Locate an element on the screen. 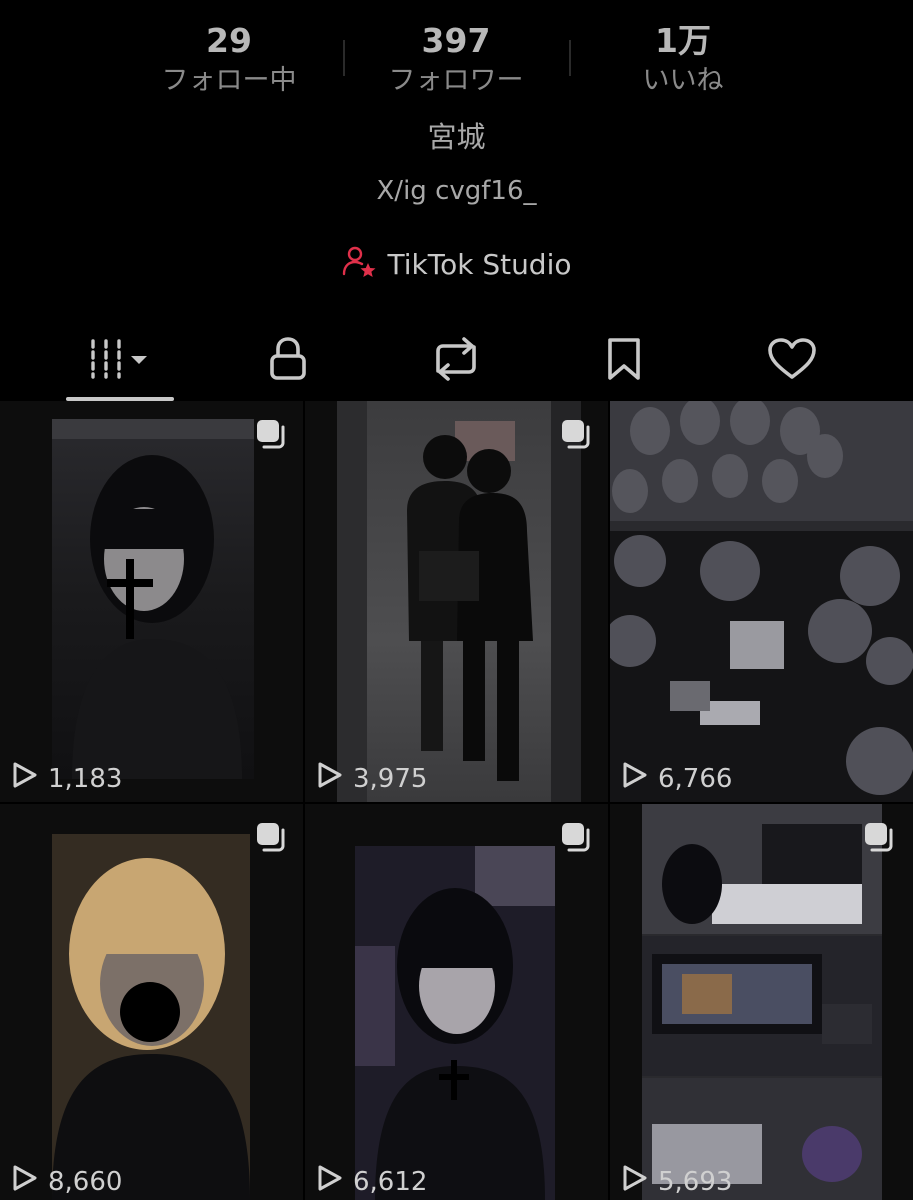 Image resolution: width=913 pixels, height=1200 pixels. heart-icon is located at coordinates (792, 361).